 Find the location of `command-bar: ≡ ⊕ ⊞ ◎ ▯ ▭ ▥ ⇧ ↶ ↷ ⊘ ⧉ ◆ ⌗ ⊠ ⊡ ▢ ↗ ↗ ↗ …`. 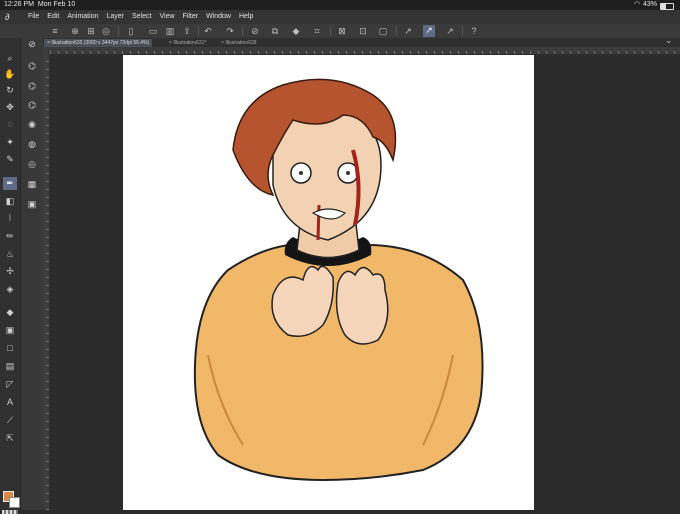

command-bar: ≡ ⊕ ⊞ ◎ ▯ ▭ ▥ ⇧ ↶ ↷ ⊘ ⧉ ◆ ⌗ ⊠ ⊡ ▢ ↗ ↗ ↗ … is located at coordinates (340, 31).